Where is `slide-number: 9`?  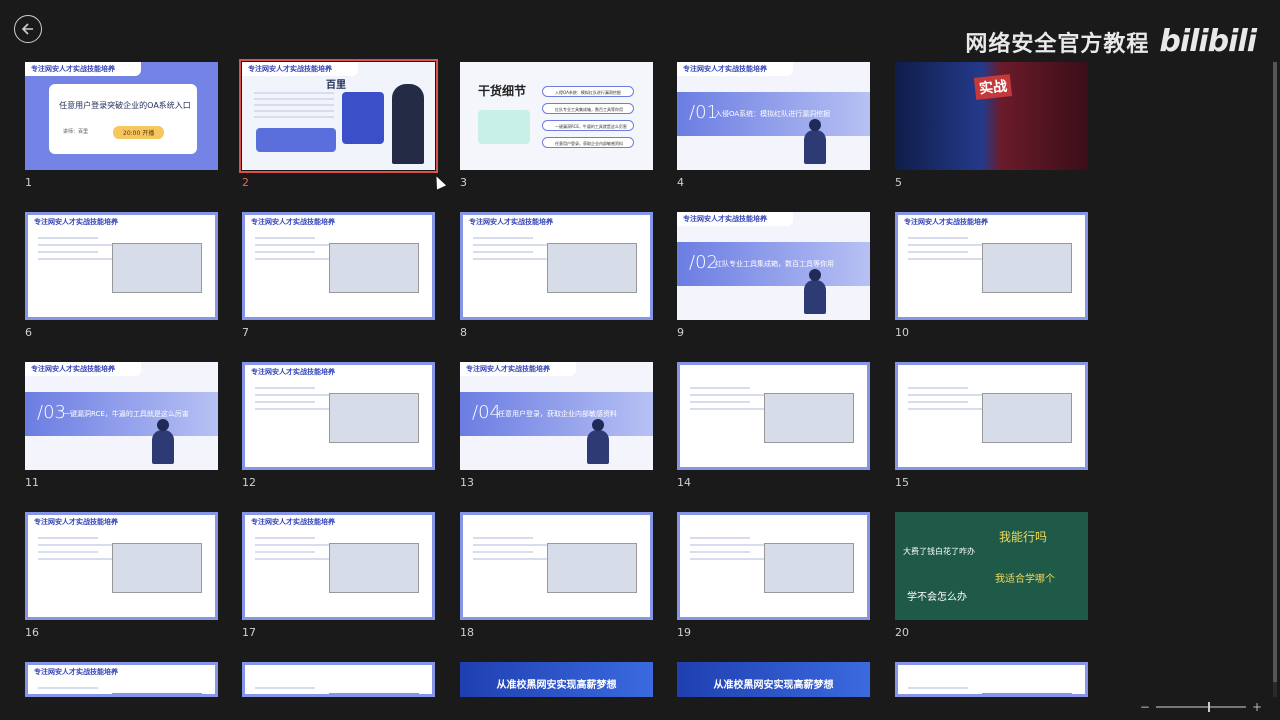
slide-number: 9 is located at coordinates (680, 332).